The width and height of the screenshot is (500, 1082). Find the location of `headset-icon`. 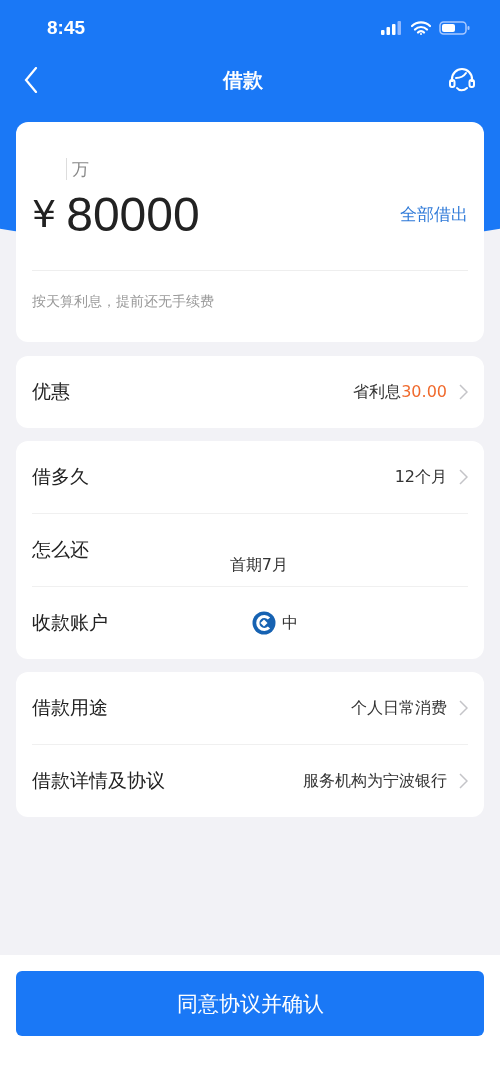

headset-icon is located at coordinates (462, 80).